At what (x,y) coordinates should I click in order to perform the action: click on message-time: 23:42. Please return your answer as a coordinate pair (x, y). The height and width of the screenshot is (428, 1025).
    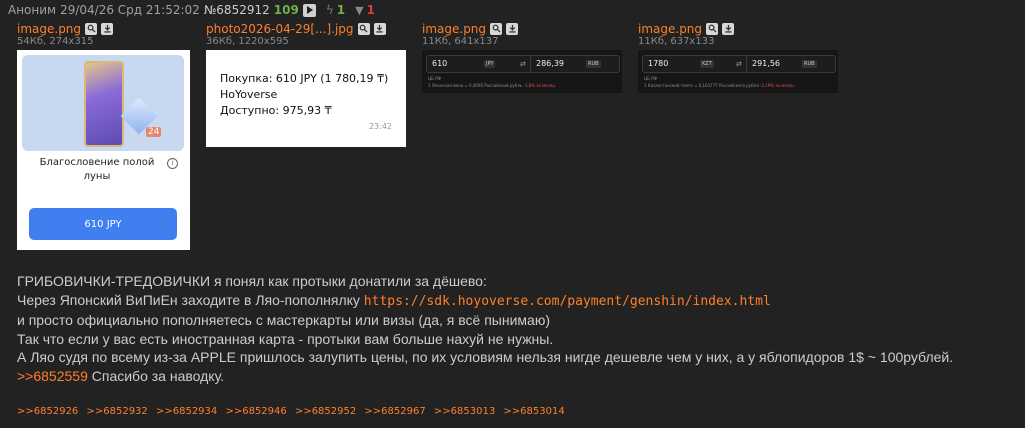
    Looking at the image, I should click on (380, 126).